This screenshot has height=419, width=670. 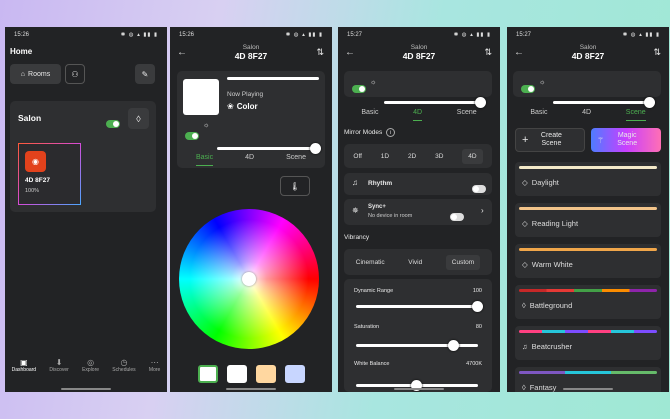 I want to click on temperature-button: 🌡︎, so click(x=295, y=186).